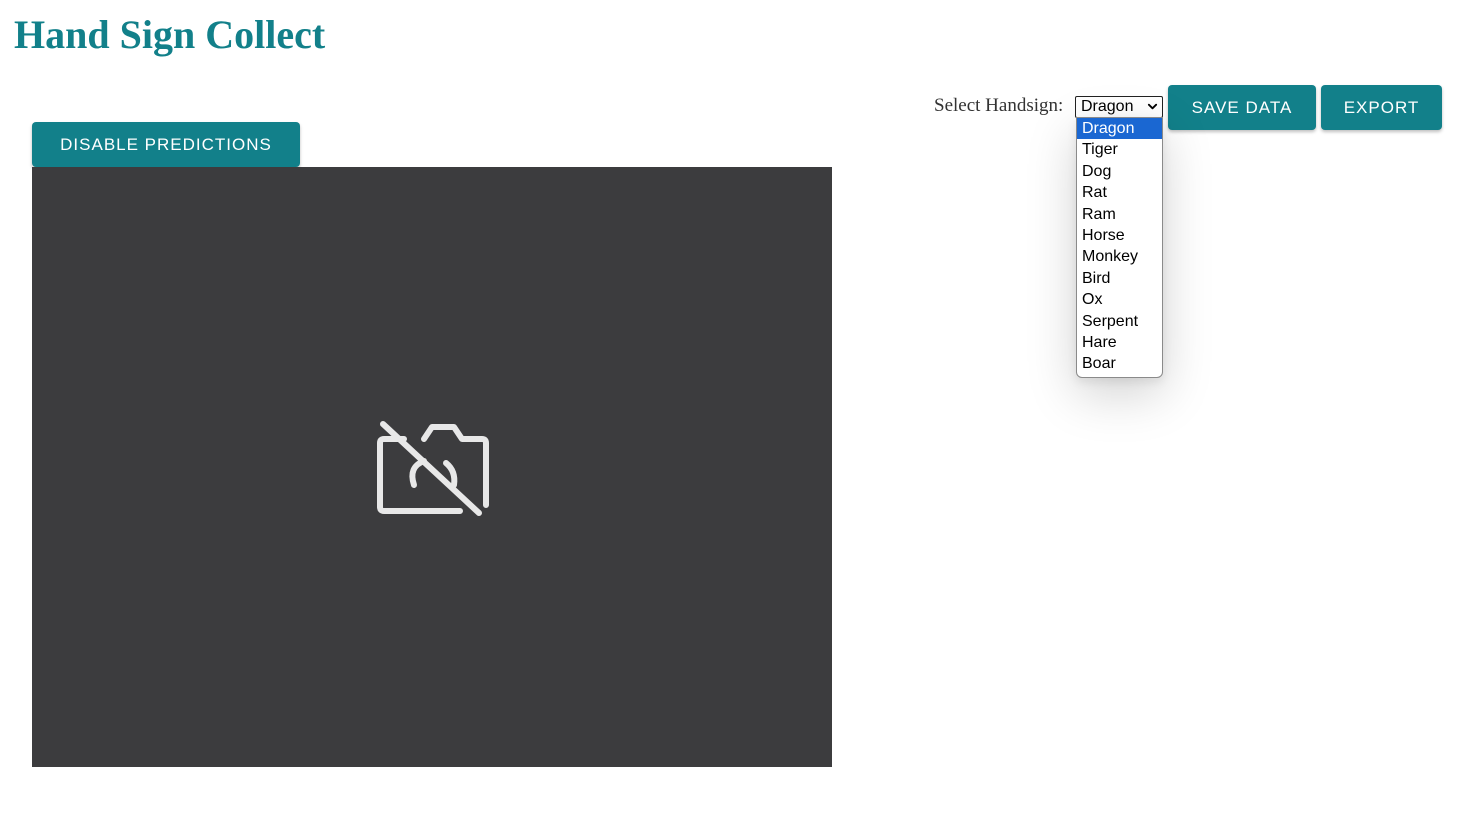  Describe the element at coordinates (1119, 256) in the screenshot. I see `dropdown-option: Monkey` at that location.